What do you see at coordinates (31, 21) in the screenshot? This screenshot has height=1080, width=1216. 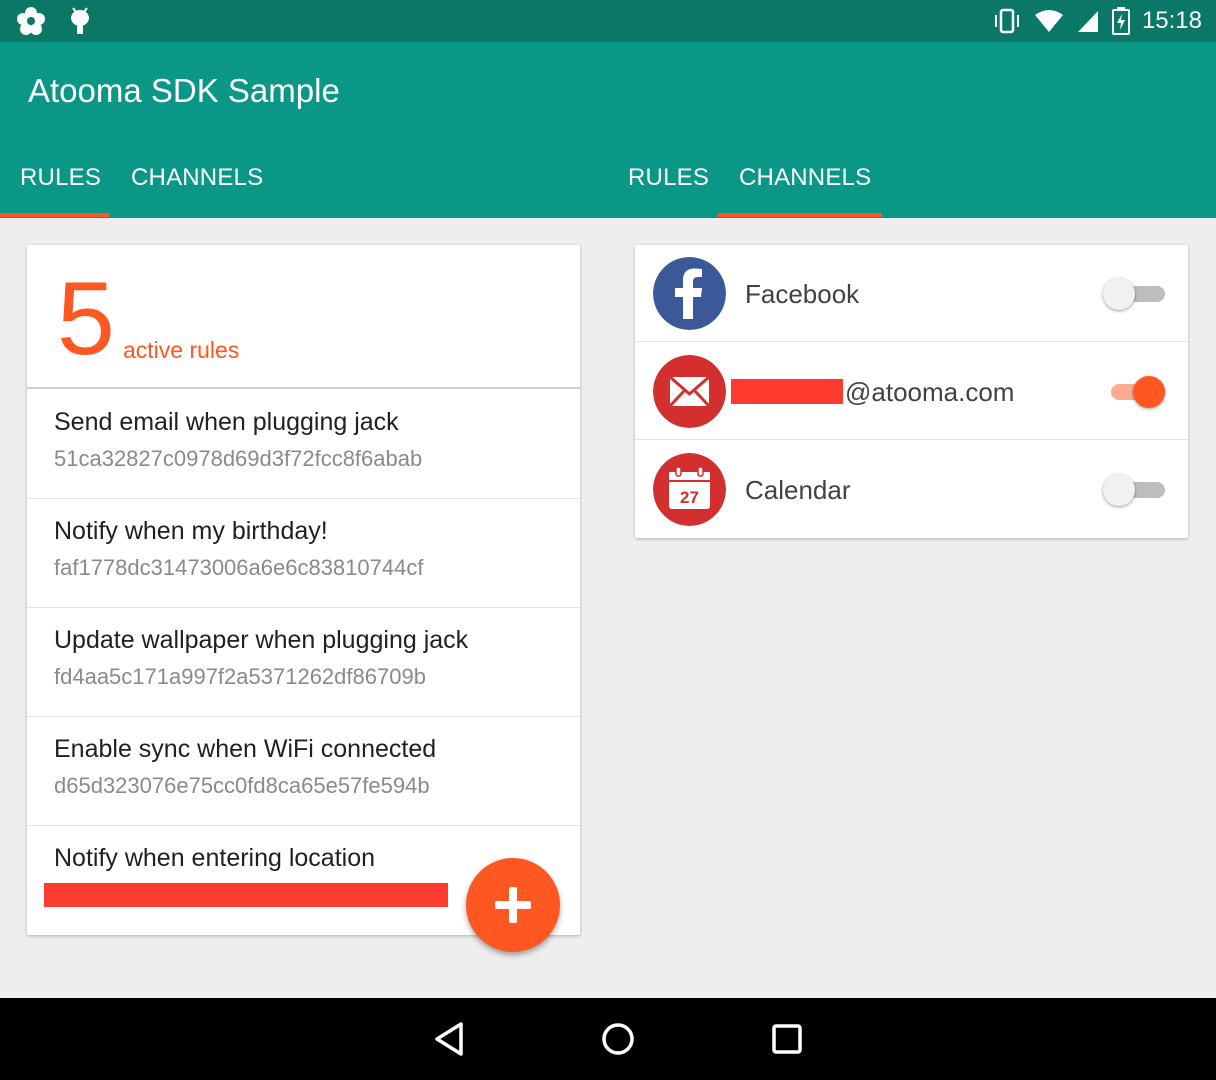 I see `flower-icon` at bounding box center [31, 21].